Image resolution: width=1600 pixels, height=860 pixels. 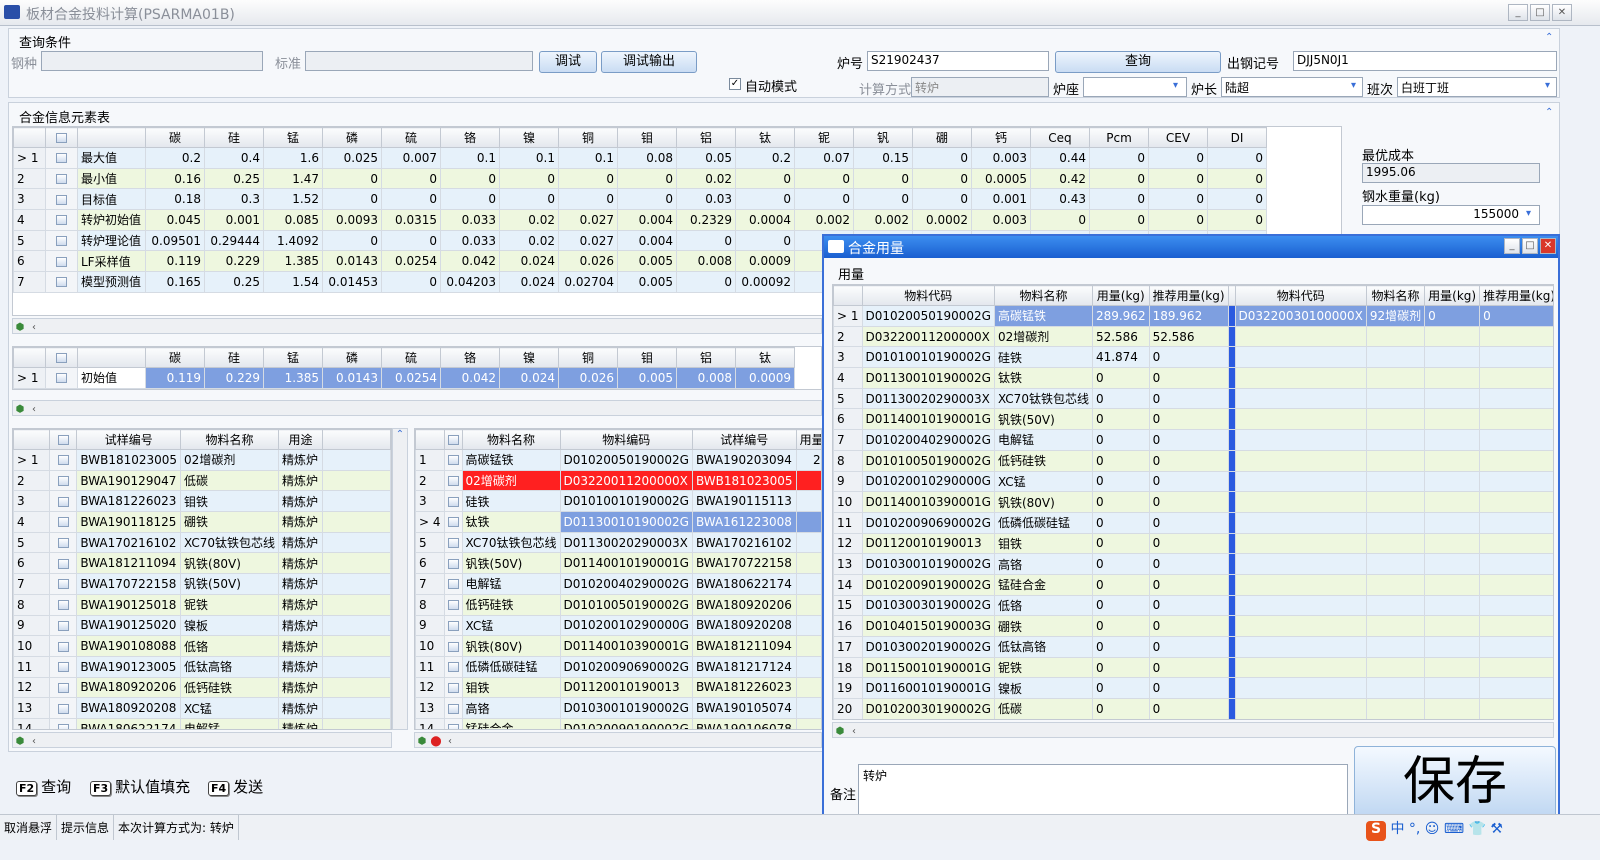 What do you see at coordinates (234, 137) in the screenshot?
I see `column-header: 硅` at bounding box center [234, 137].